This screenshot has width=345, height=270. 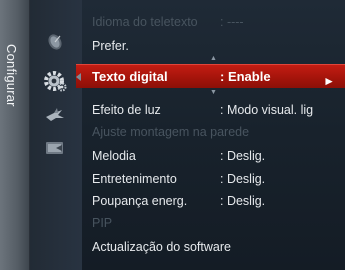 I want to click on menu-item-value: : ----, so click(x=232, y=22).